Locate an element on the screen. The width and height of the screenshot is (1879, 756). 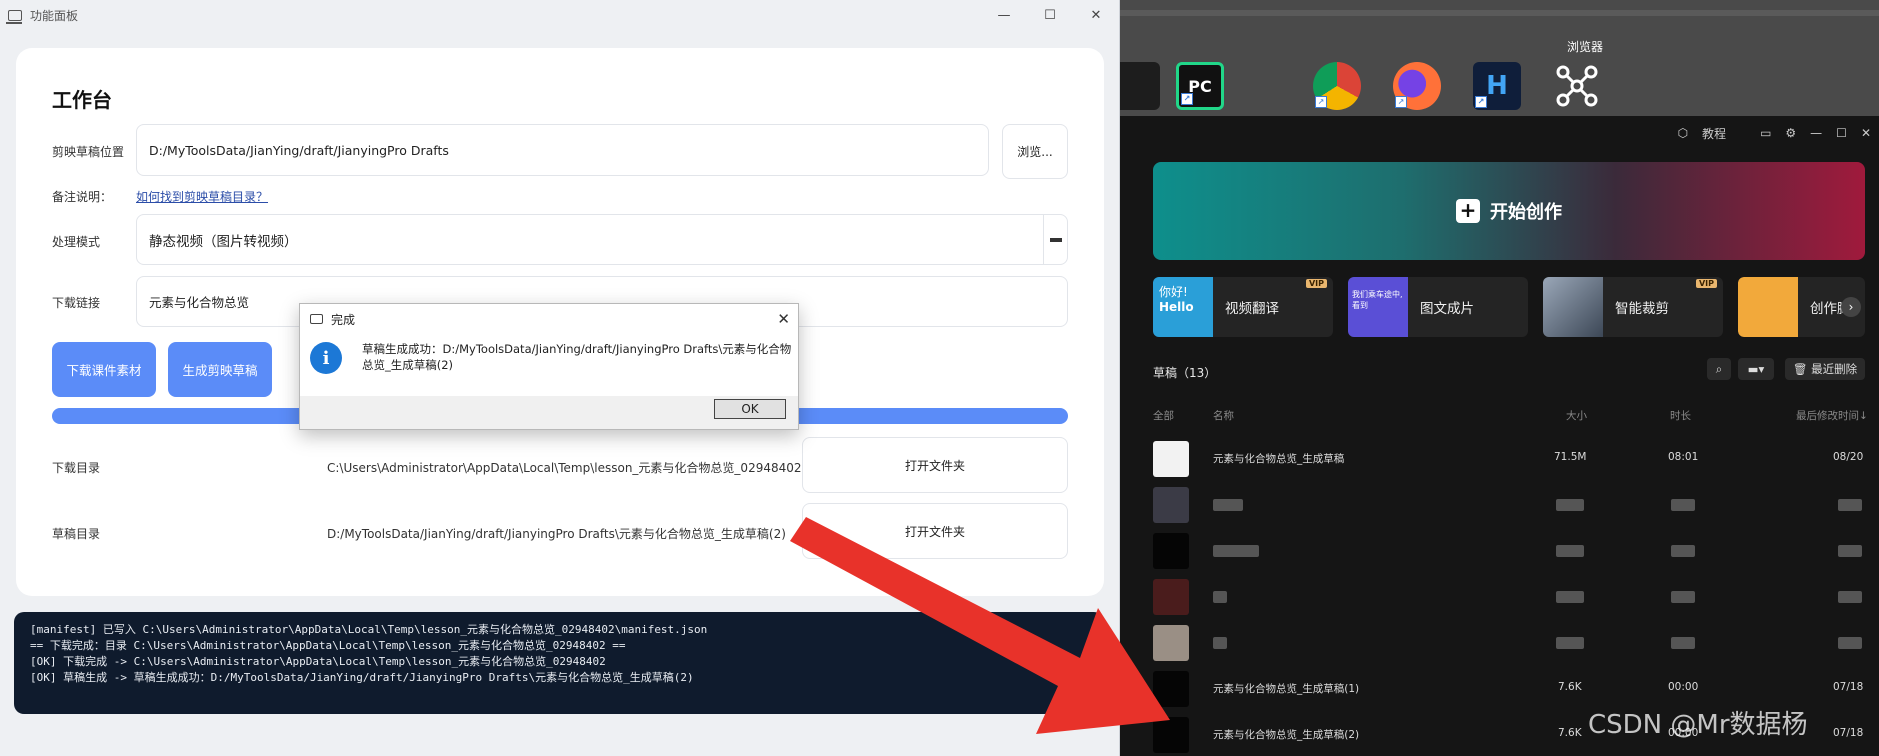
watermark: CSDN @Mr数据杨 is located at coordinates (1698, 725).